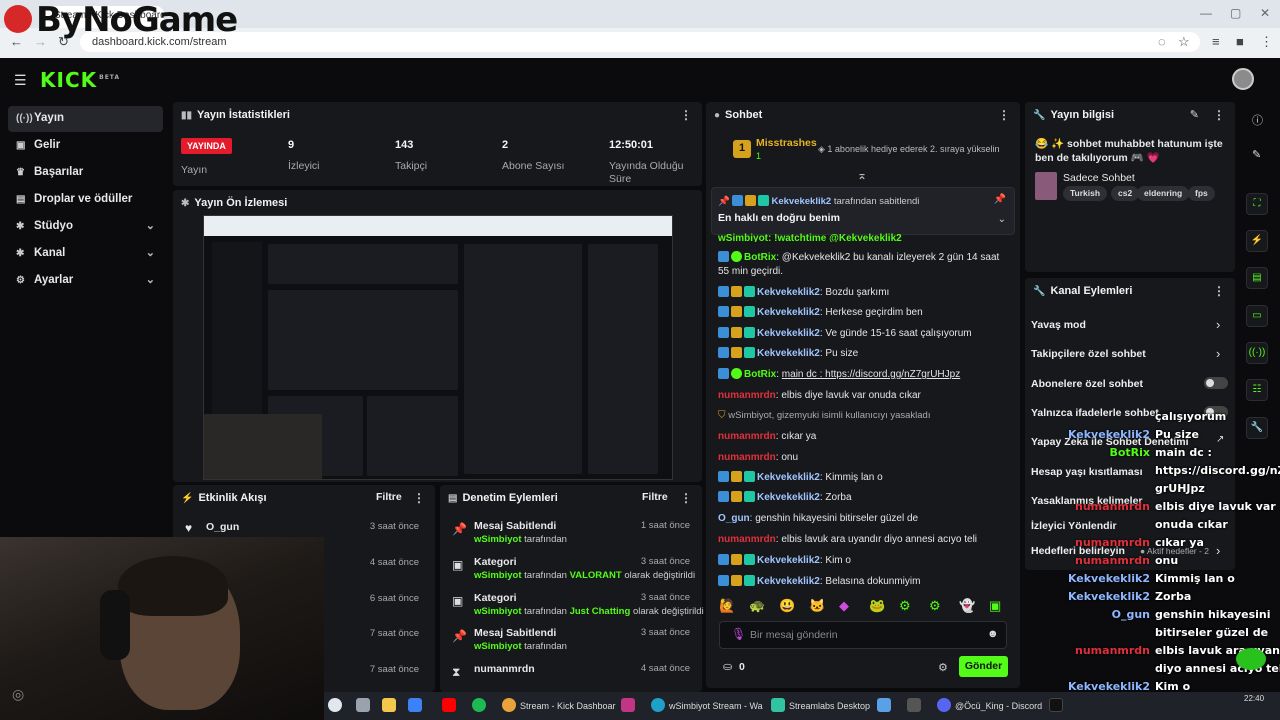 The image size is (1280, 720). I want to click on youtube-icon, so click(451, 705).